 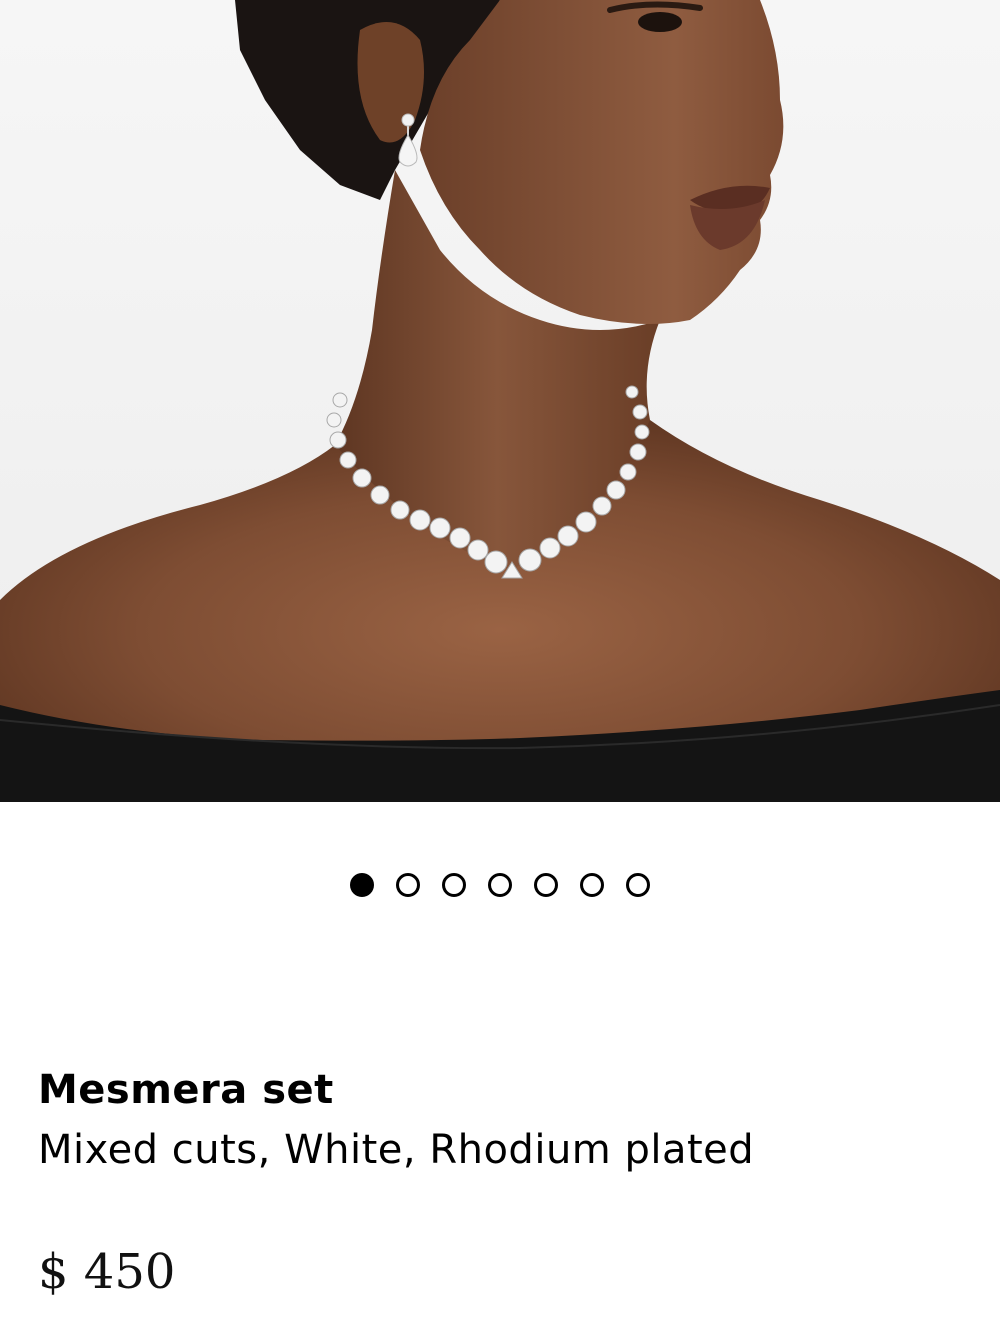 What do you see at coordinates (107, 1272) in the screenshot?
I see `product-price: $ 450` at bounding box center [107, 1272].